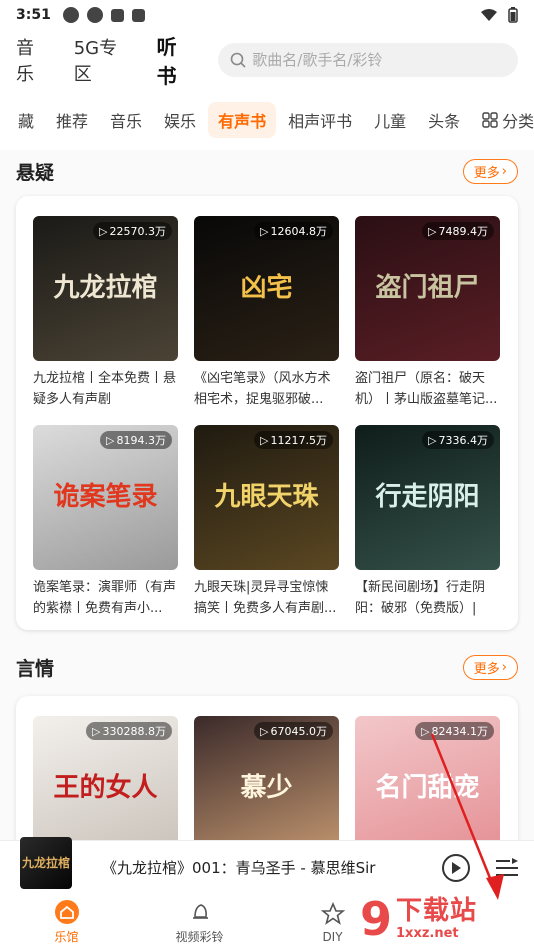 Image resolution: width=534 pixels, height=950 pixels. What do you see at coordinates (138, 231) in the screenshot?
I see `play-count-value: 22570.3万` at bounding box center [138, 231].